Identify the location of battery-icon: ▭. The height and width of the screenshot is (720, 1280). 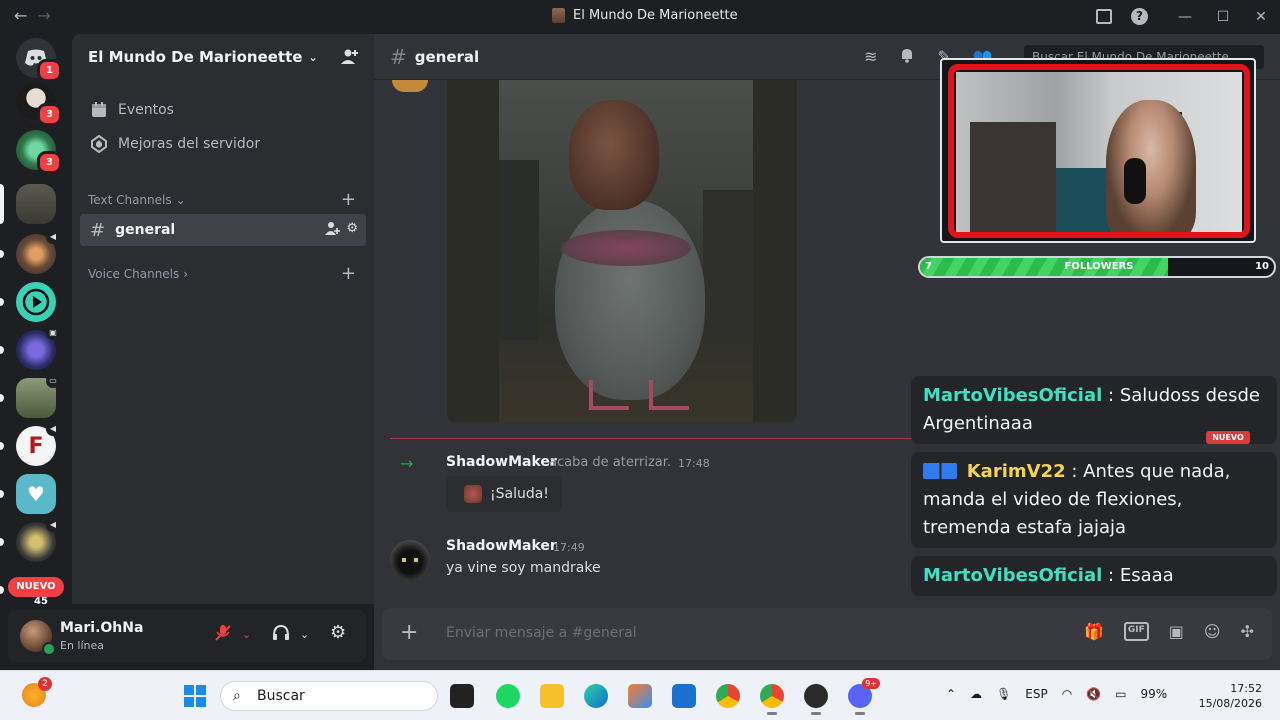
(1120, 694).